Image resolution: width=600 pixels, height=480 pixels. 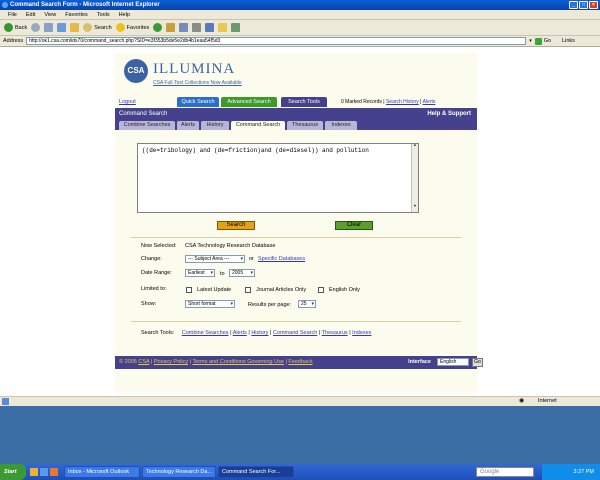 What do you see at coordinates (242, 273) in the screenshot?
I see `date-to-select: 2005` at bounding box center [242, 273].